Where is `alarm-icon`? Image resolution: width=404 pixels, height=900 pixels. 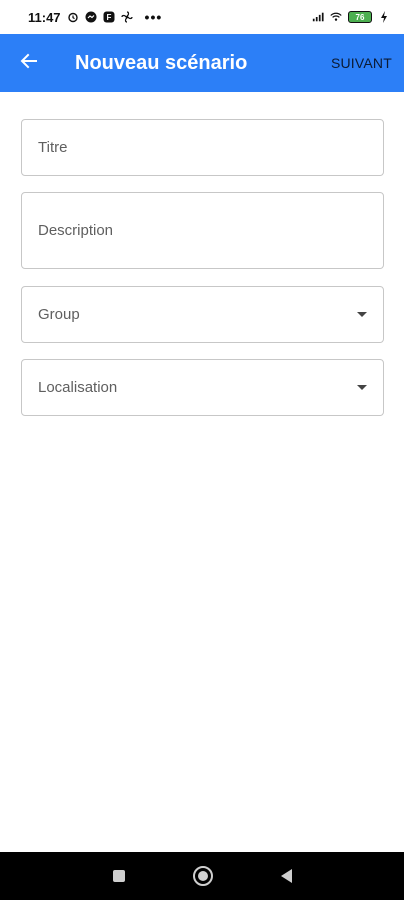 alarm-icon is located at coordinates (73, 17).